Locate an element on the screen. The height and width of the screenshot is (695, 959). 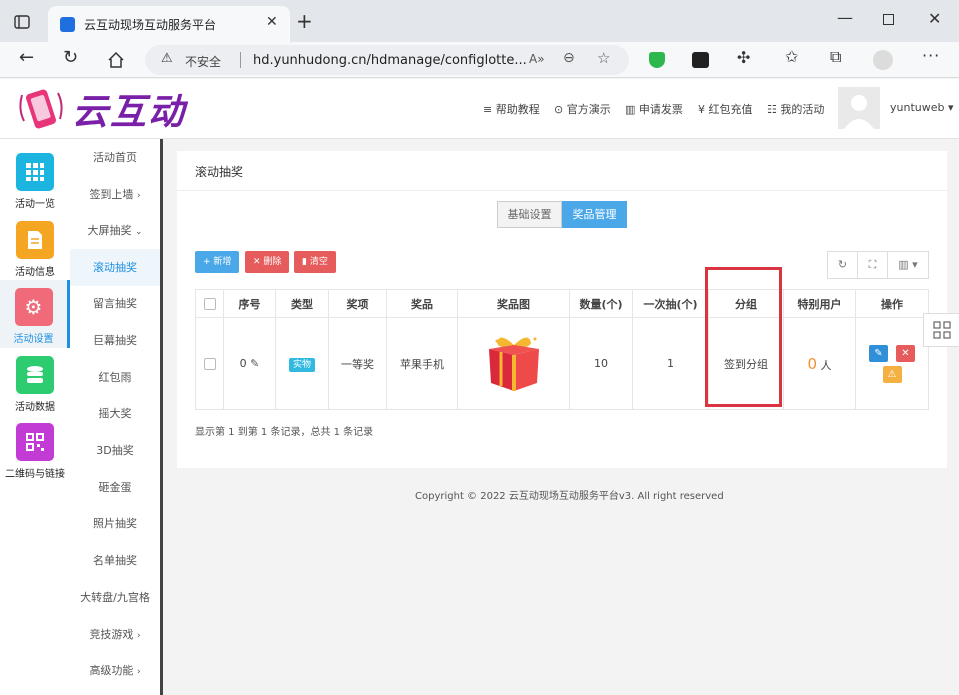
puzzle-icon: ✣ is located at coordinates (743, 57).